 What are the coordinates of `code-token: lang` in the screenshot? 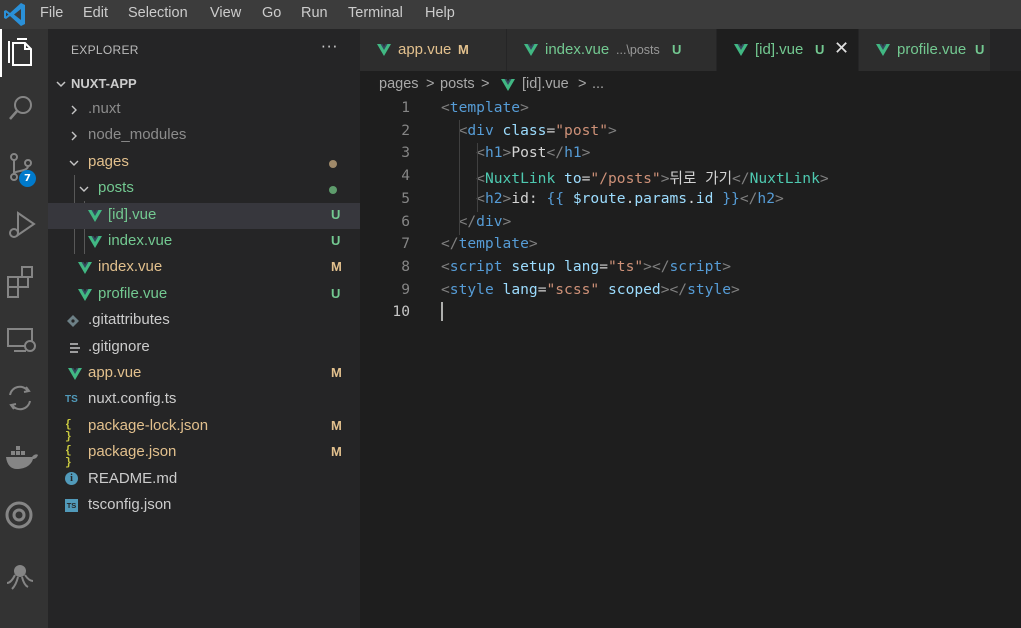 It's located at (520, 289).